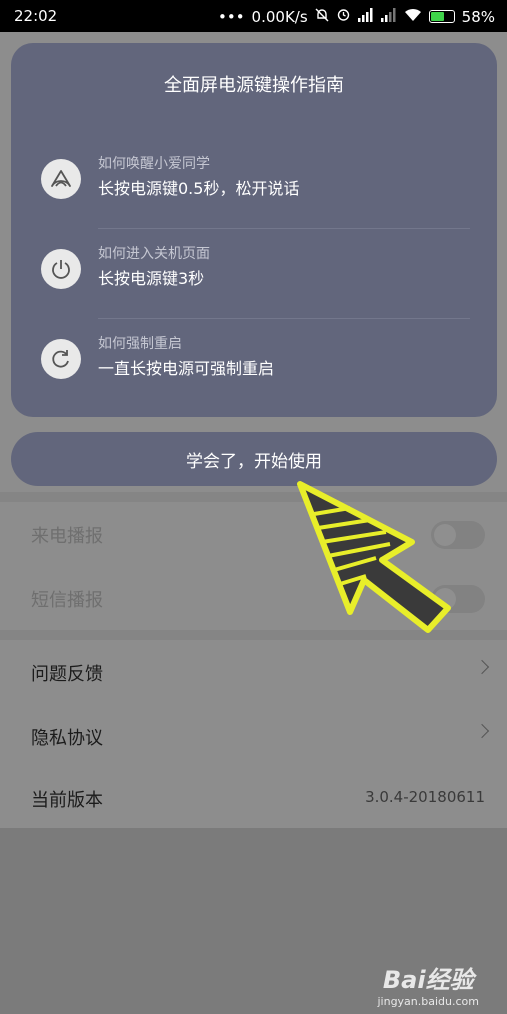 Image resolution: width=507 pixels, height=1014 pixels. What do you see at coordinates (253, 798) in the screenshot?
I see `row-version: 当前版本 3.0.4-20180611` at bounding box center [253, 798].